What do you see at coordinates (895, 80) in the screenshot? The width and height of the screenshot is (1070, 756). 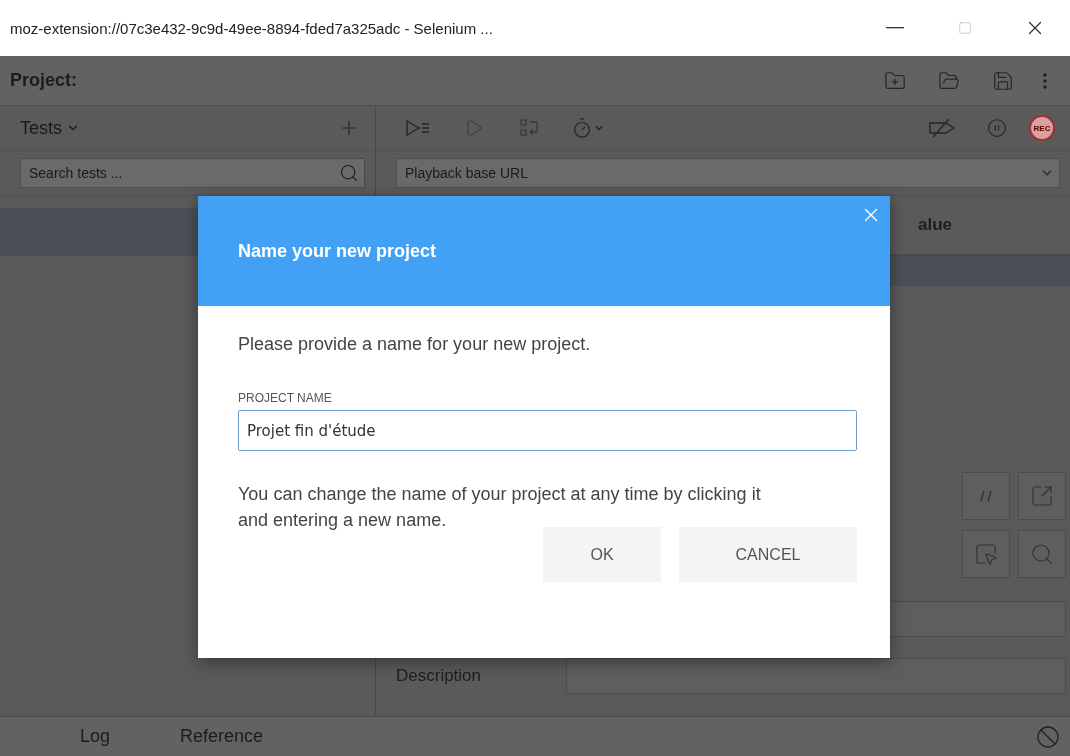 I see `folder-plus-icon` at bounding box center [895, 80].